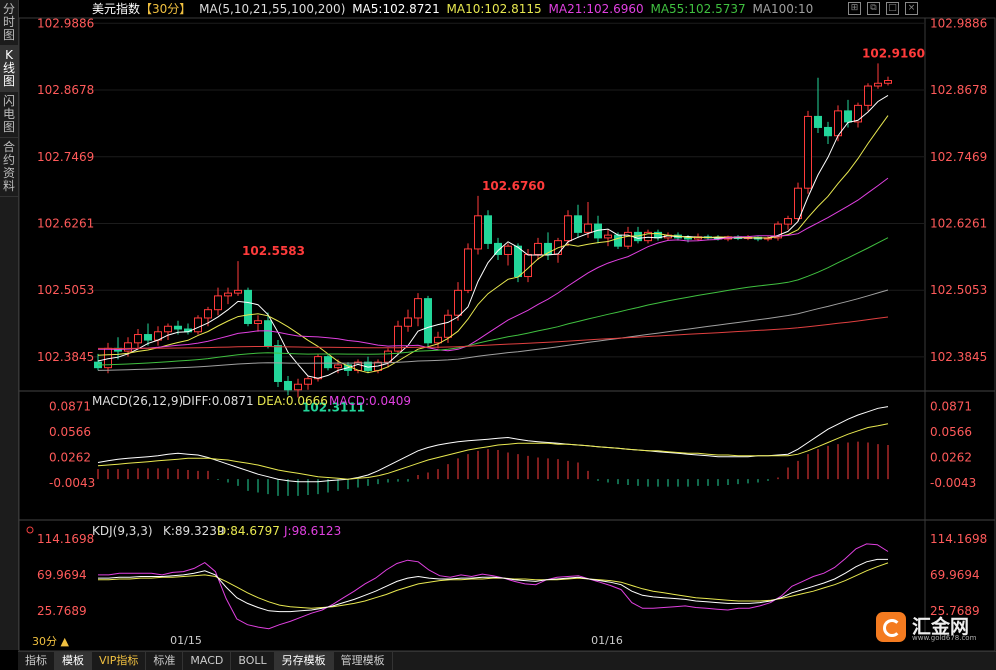 The image size is (996, 670). What do you see at coordinates (119, 661) in the screenshot?
I see `tab-vip-indicators: VIP指标` at bounding box center [119, 661].